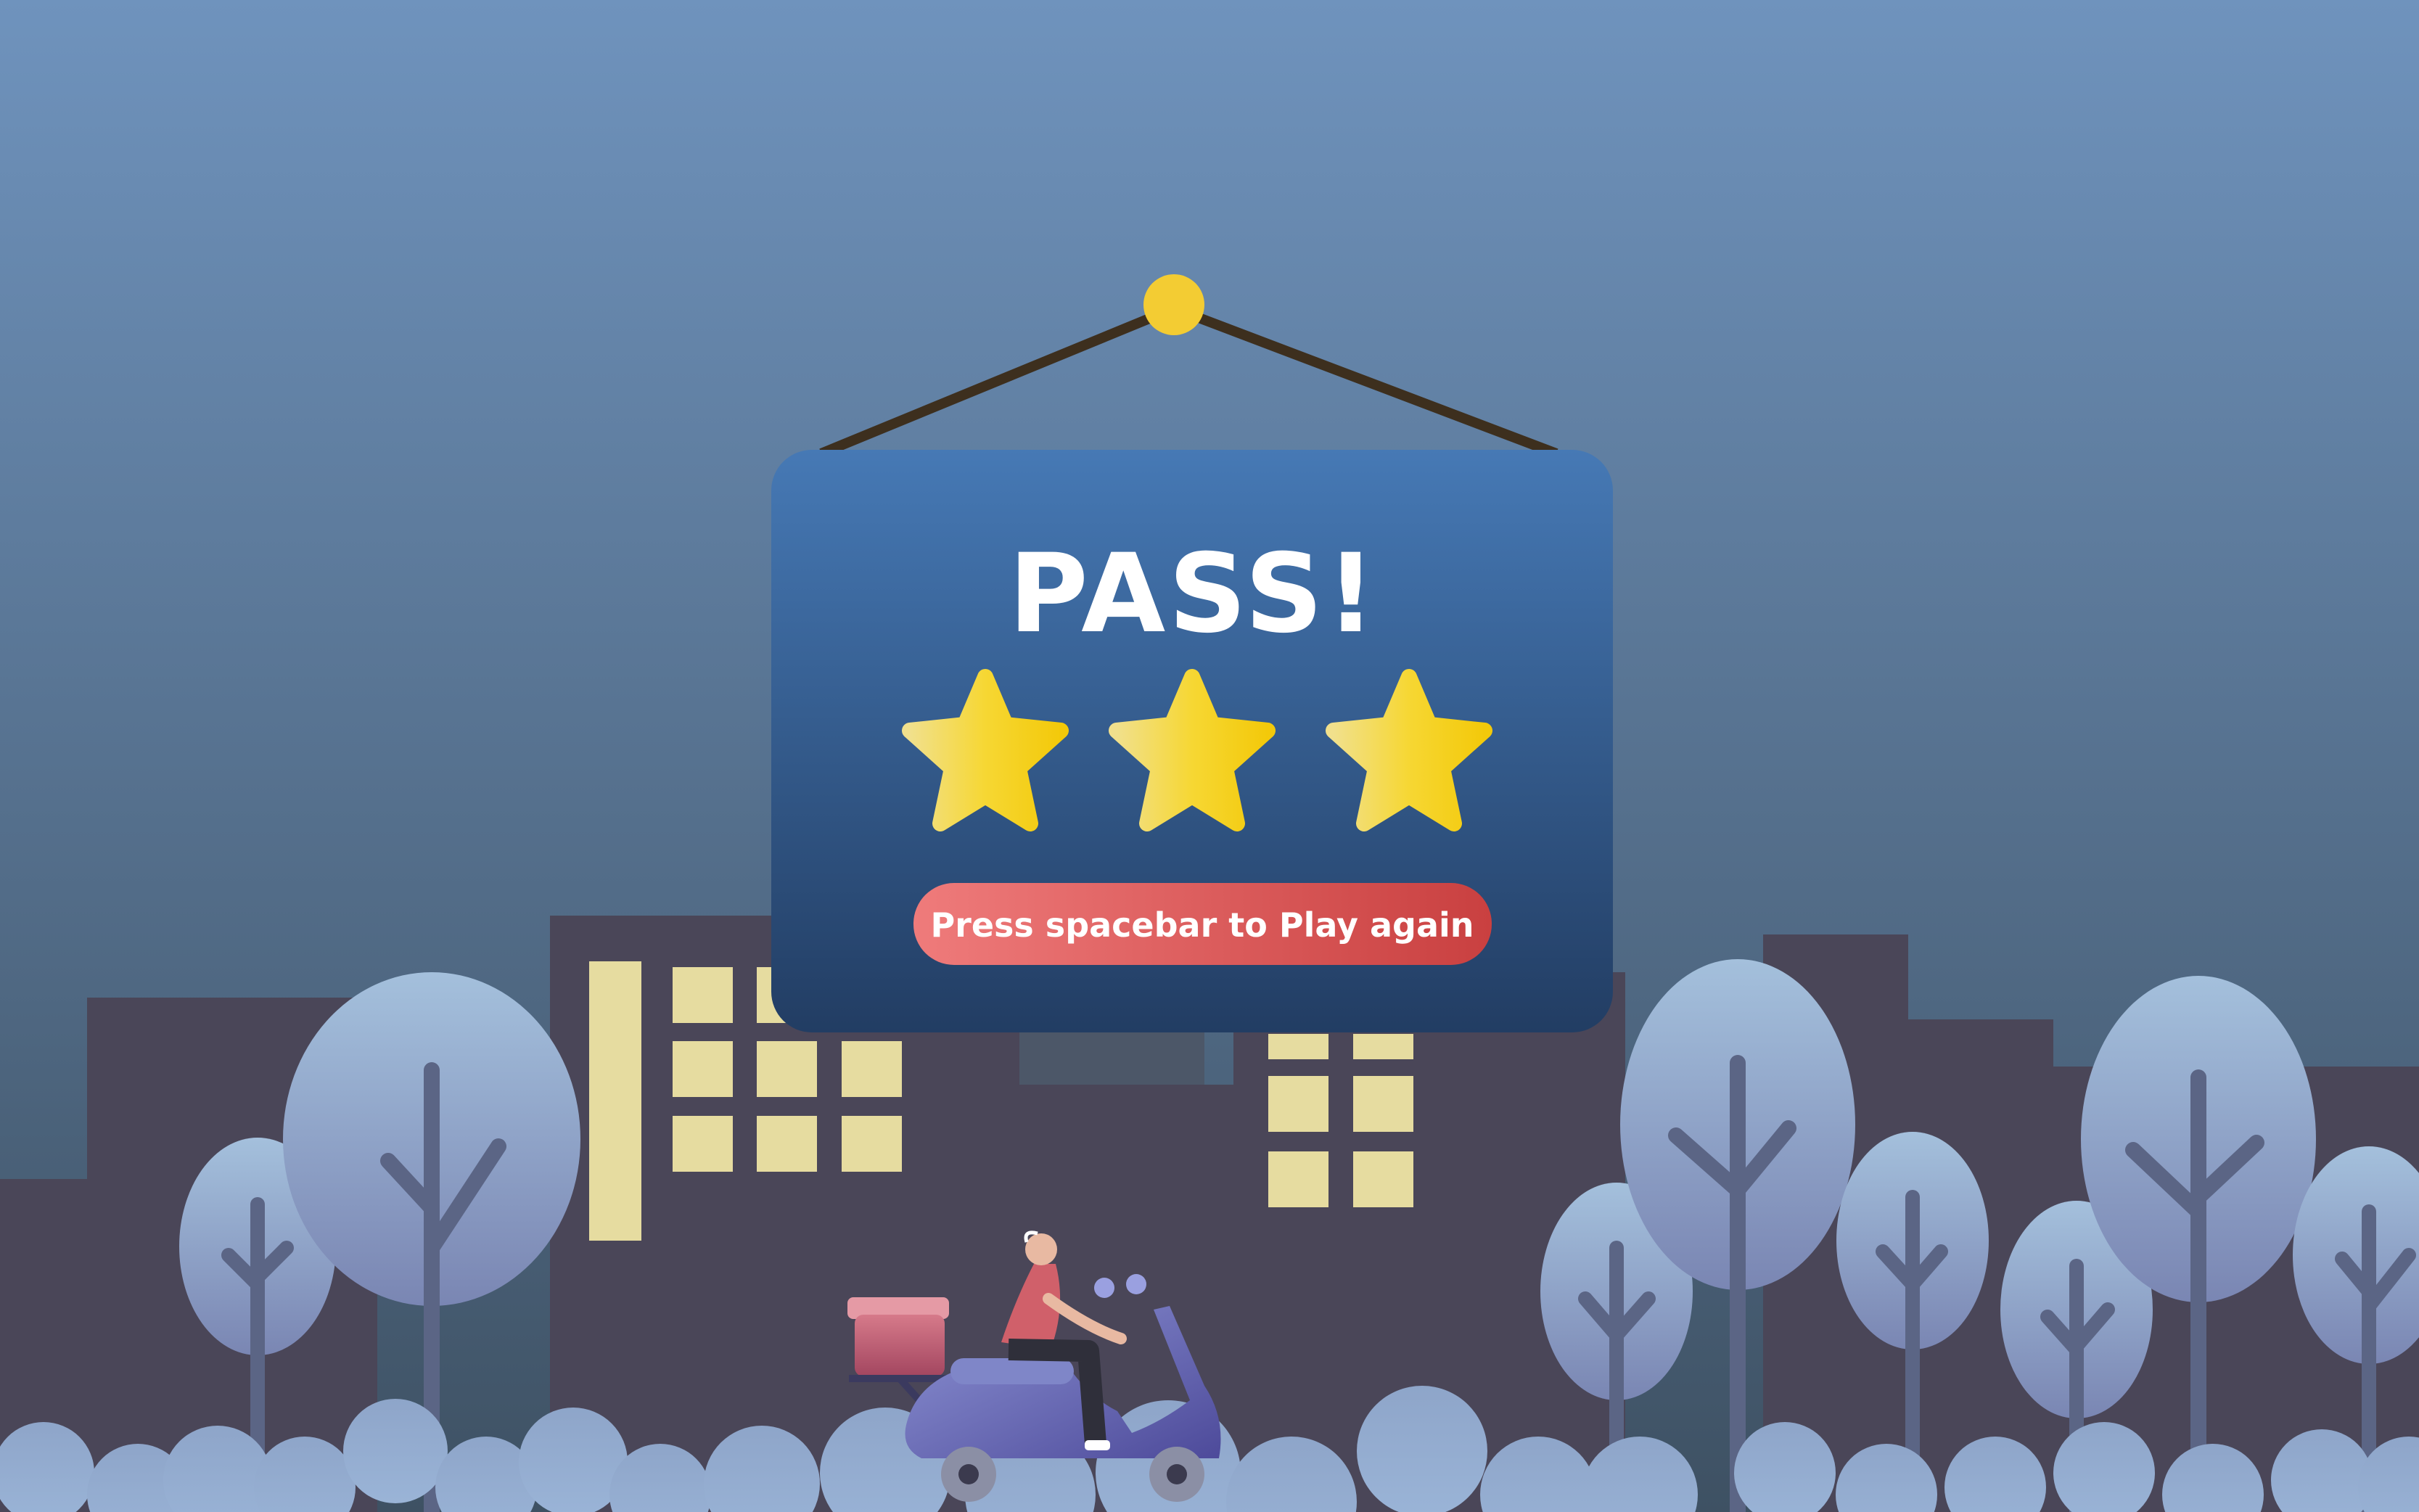 The height and width of the screenshot is (1512, 2419). What do you see at coordinates (1173, 304) in the screenshot?
I see `sign-pin` at bounding box center [1173, 304].